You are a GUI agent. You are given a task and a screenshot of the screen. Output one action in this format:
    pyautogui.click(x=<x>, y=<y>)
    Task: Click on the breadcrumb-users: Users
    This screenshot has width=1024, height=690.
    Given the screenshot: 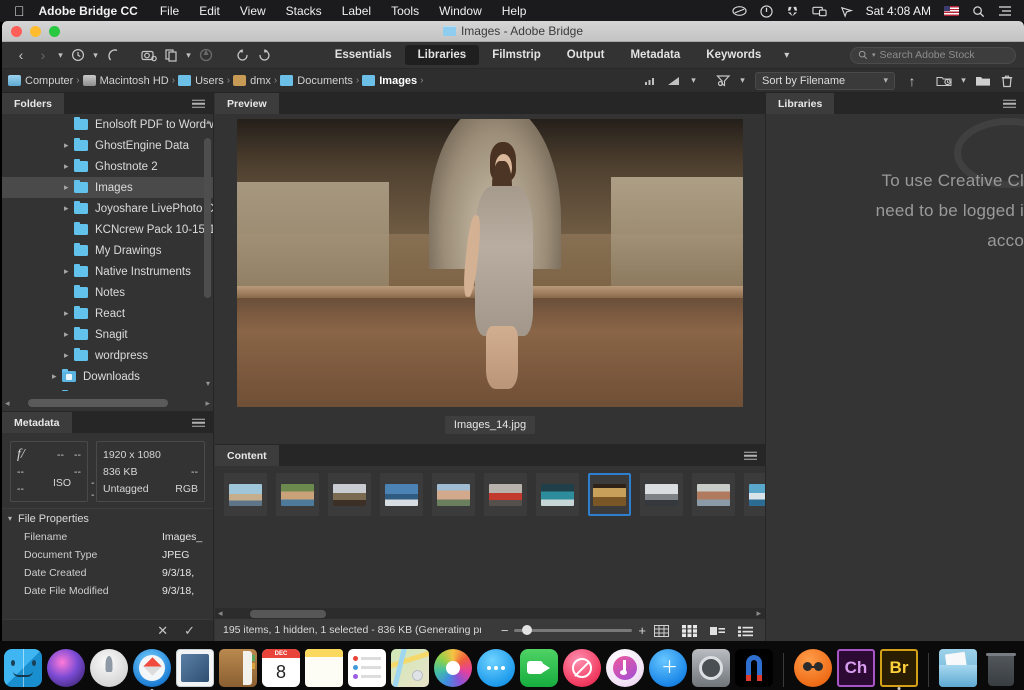 What is the action you would take?
    pyautogui.click(x=201, y=81)
    